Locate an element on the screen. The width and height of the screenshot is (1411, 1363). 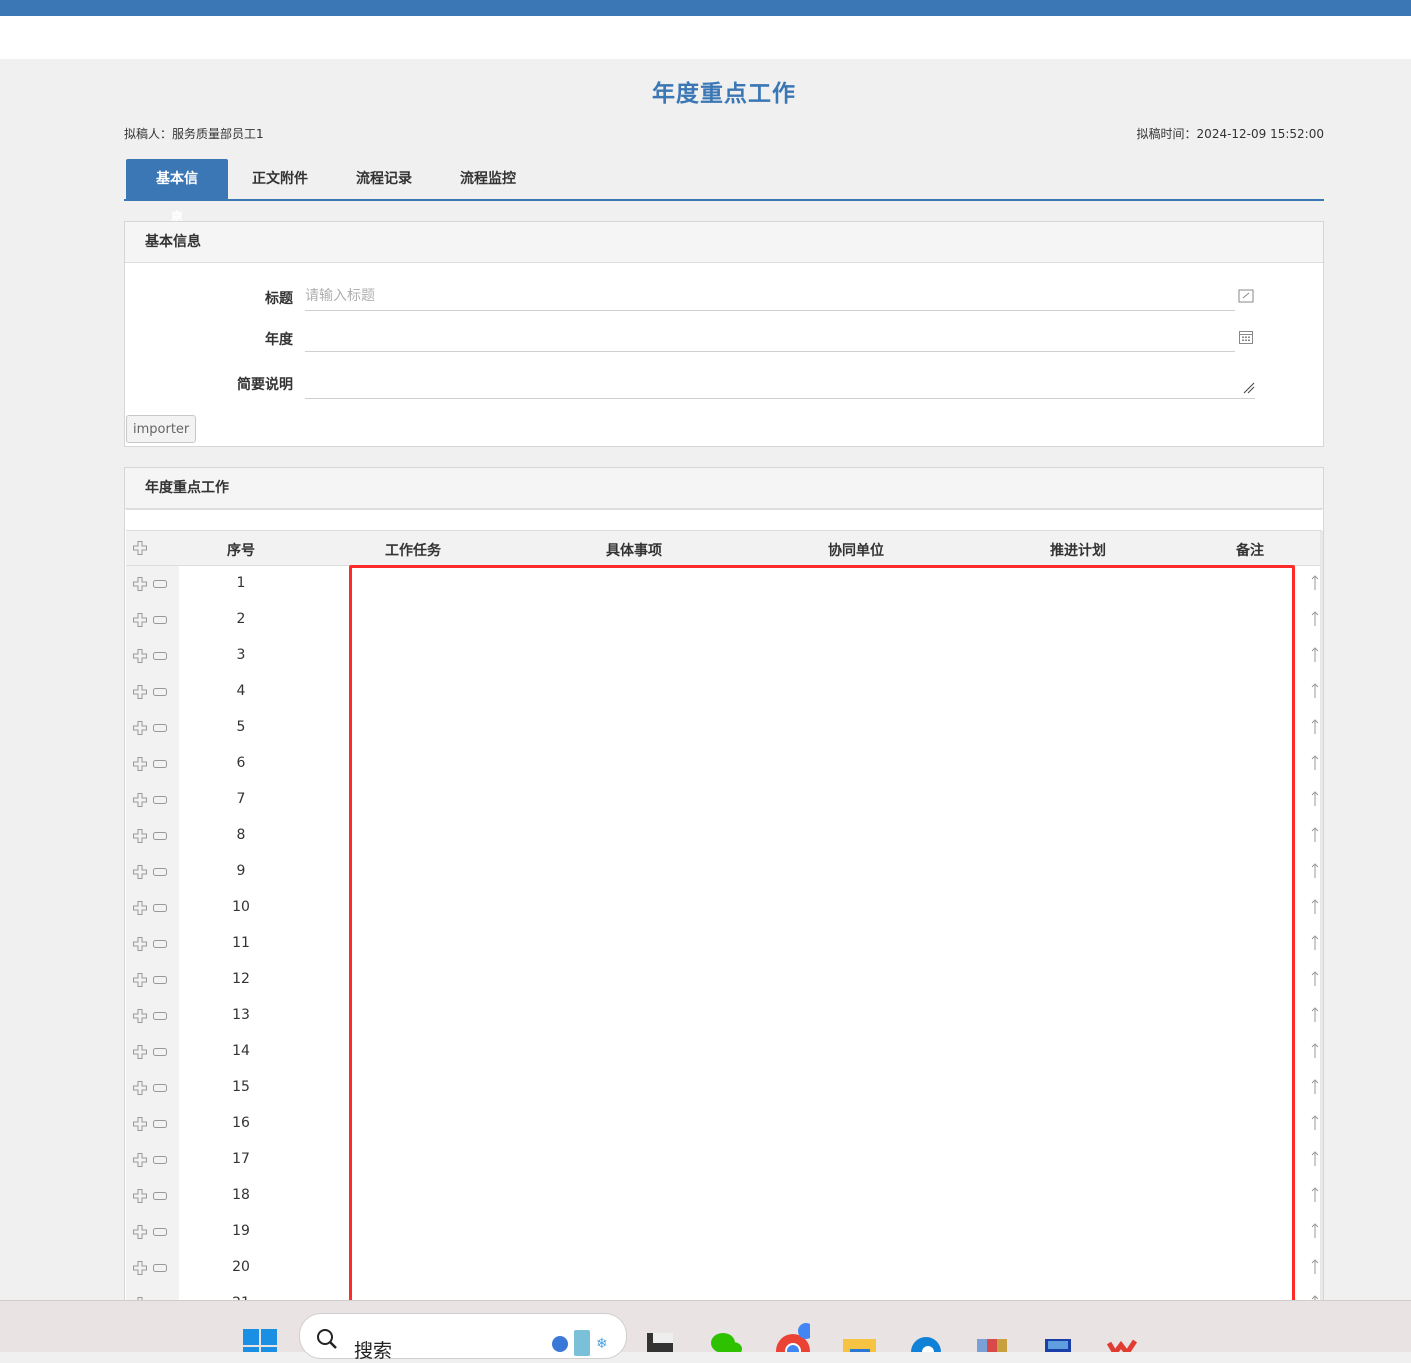
work-table-header: 年度重点工作 is located at coordinates (724, 488).